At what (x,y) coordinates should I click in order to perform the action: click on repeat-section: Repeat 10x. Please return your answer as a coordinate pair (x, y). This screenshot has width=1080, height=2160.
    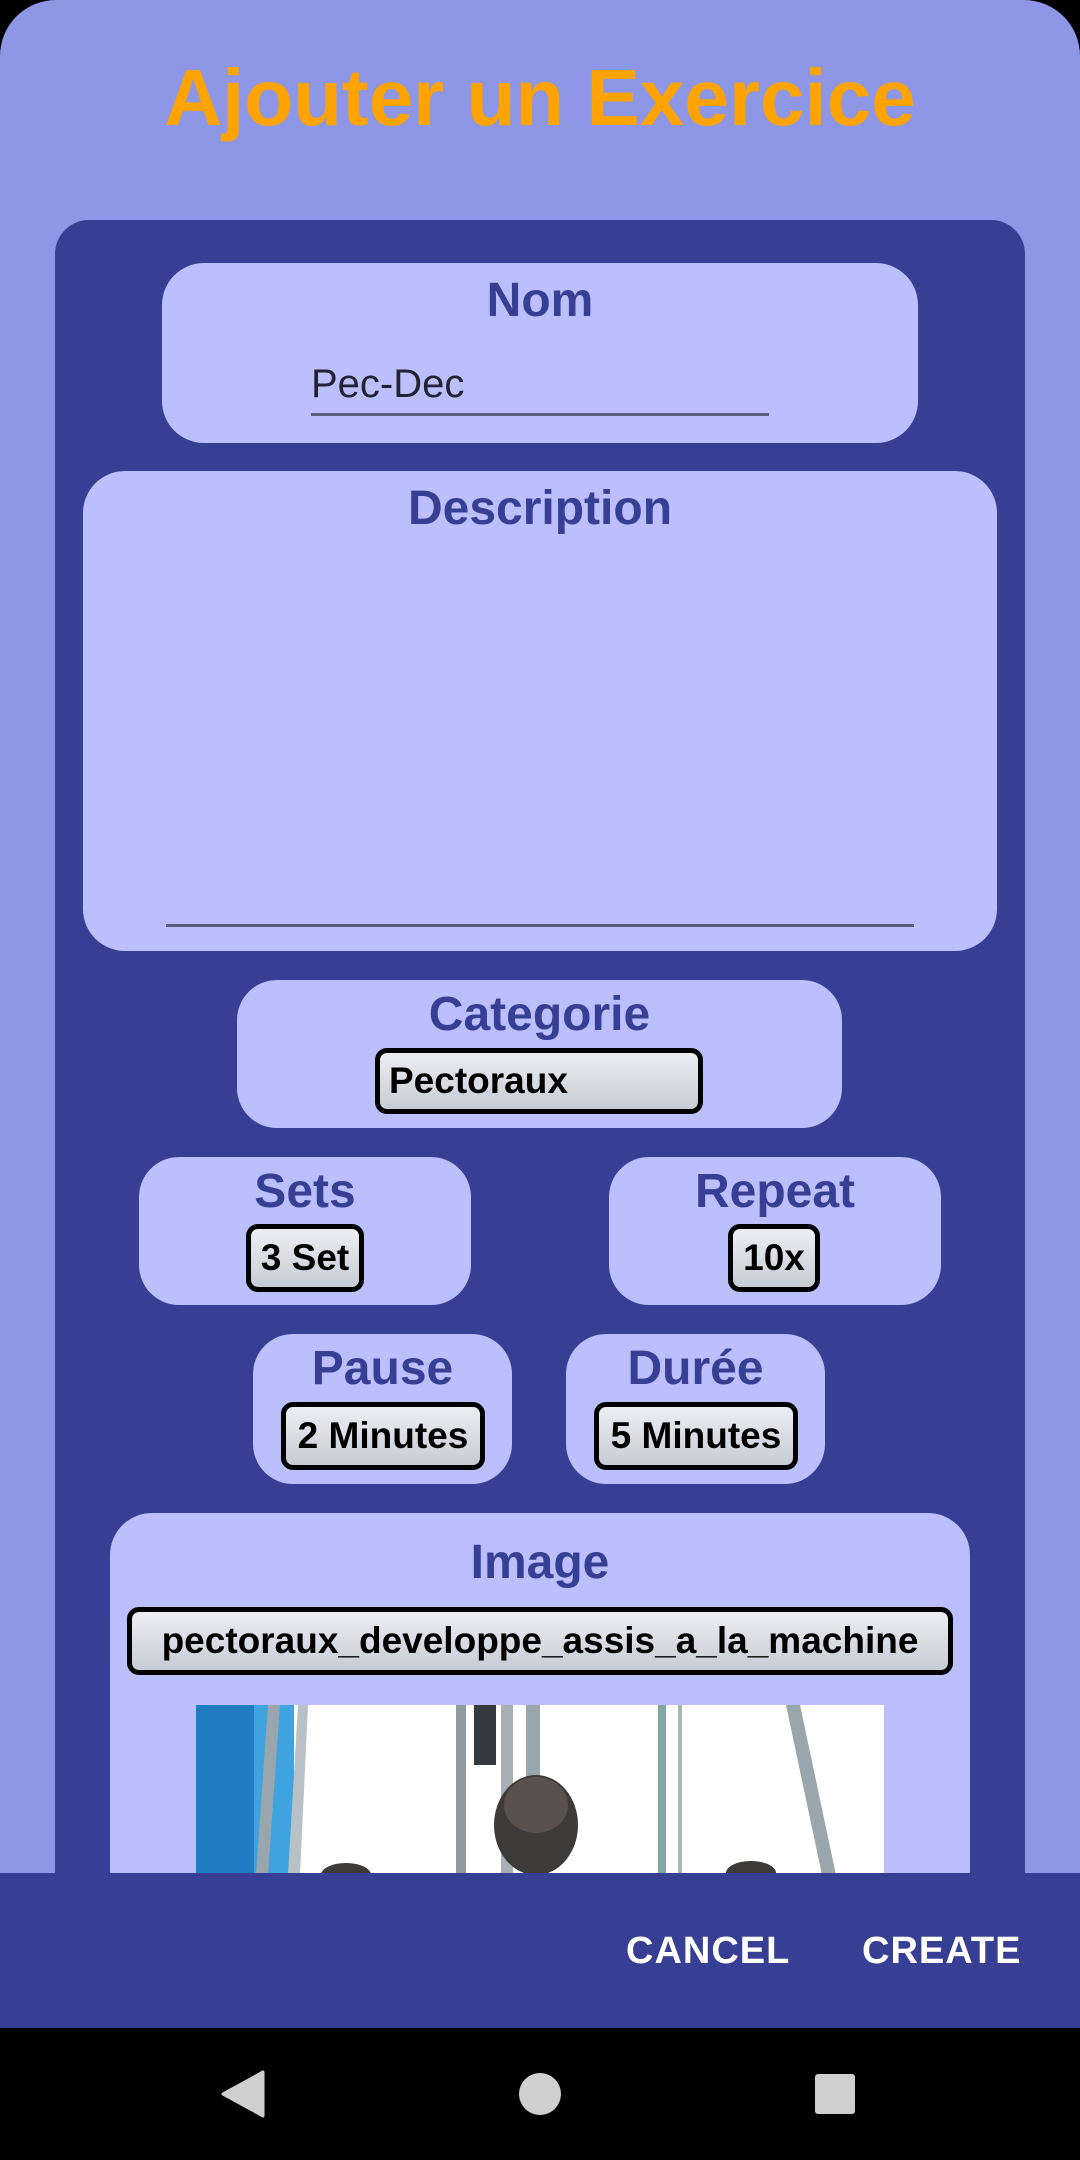
    Looking at the image, I should click on (775, 1231).